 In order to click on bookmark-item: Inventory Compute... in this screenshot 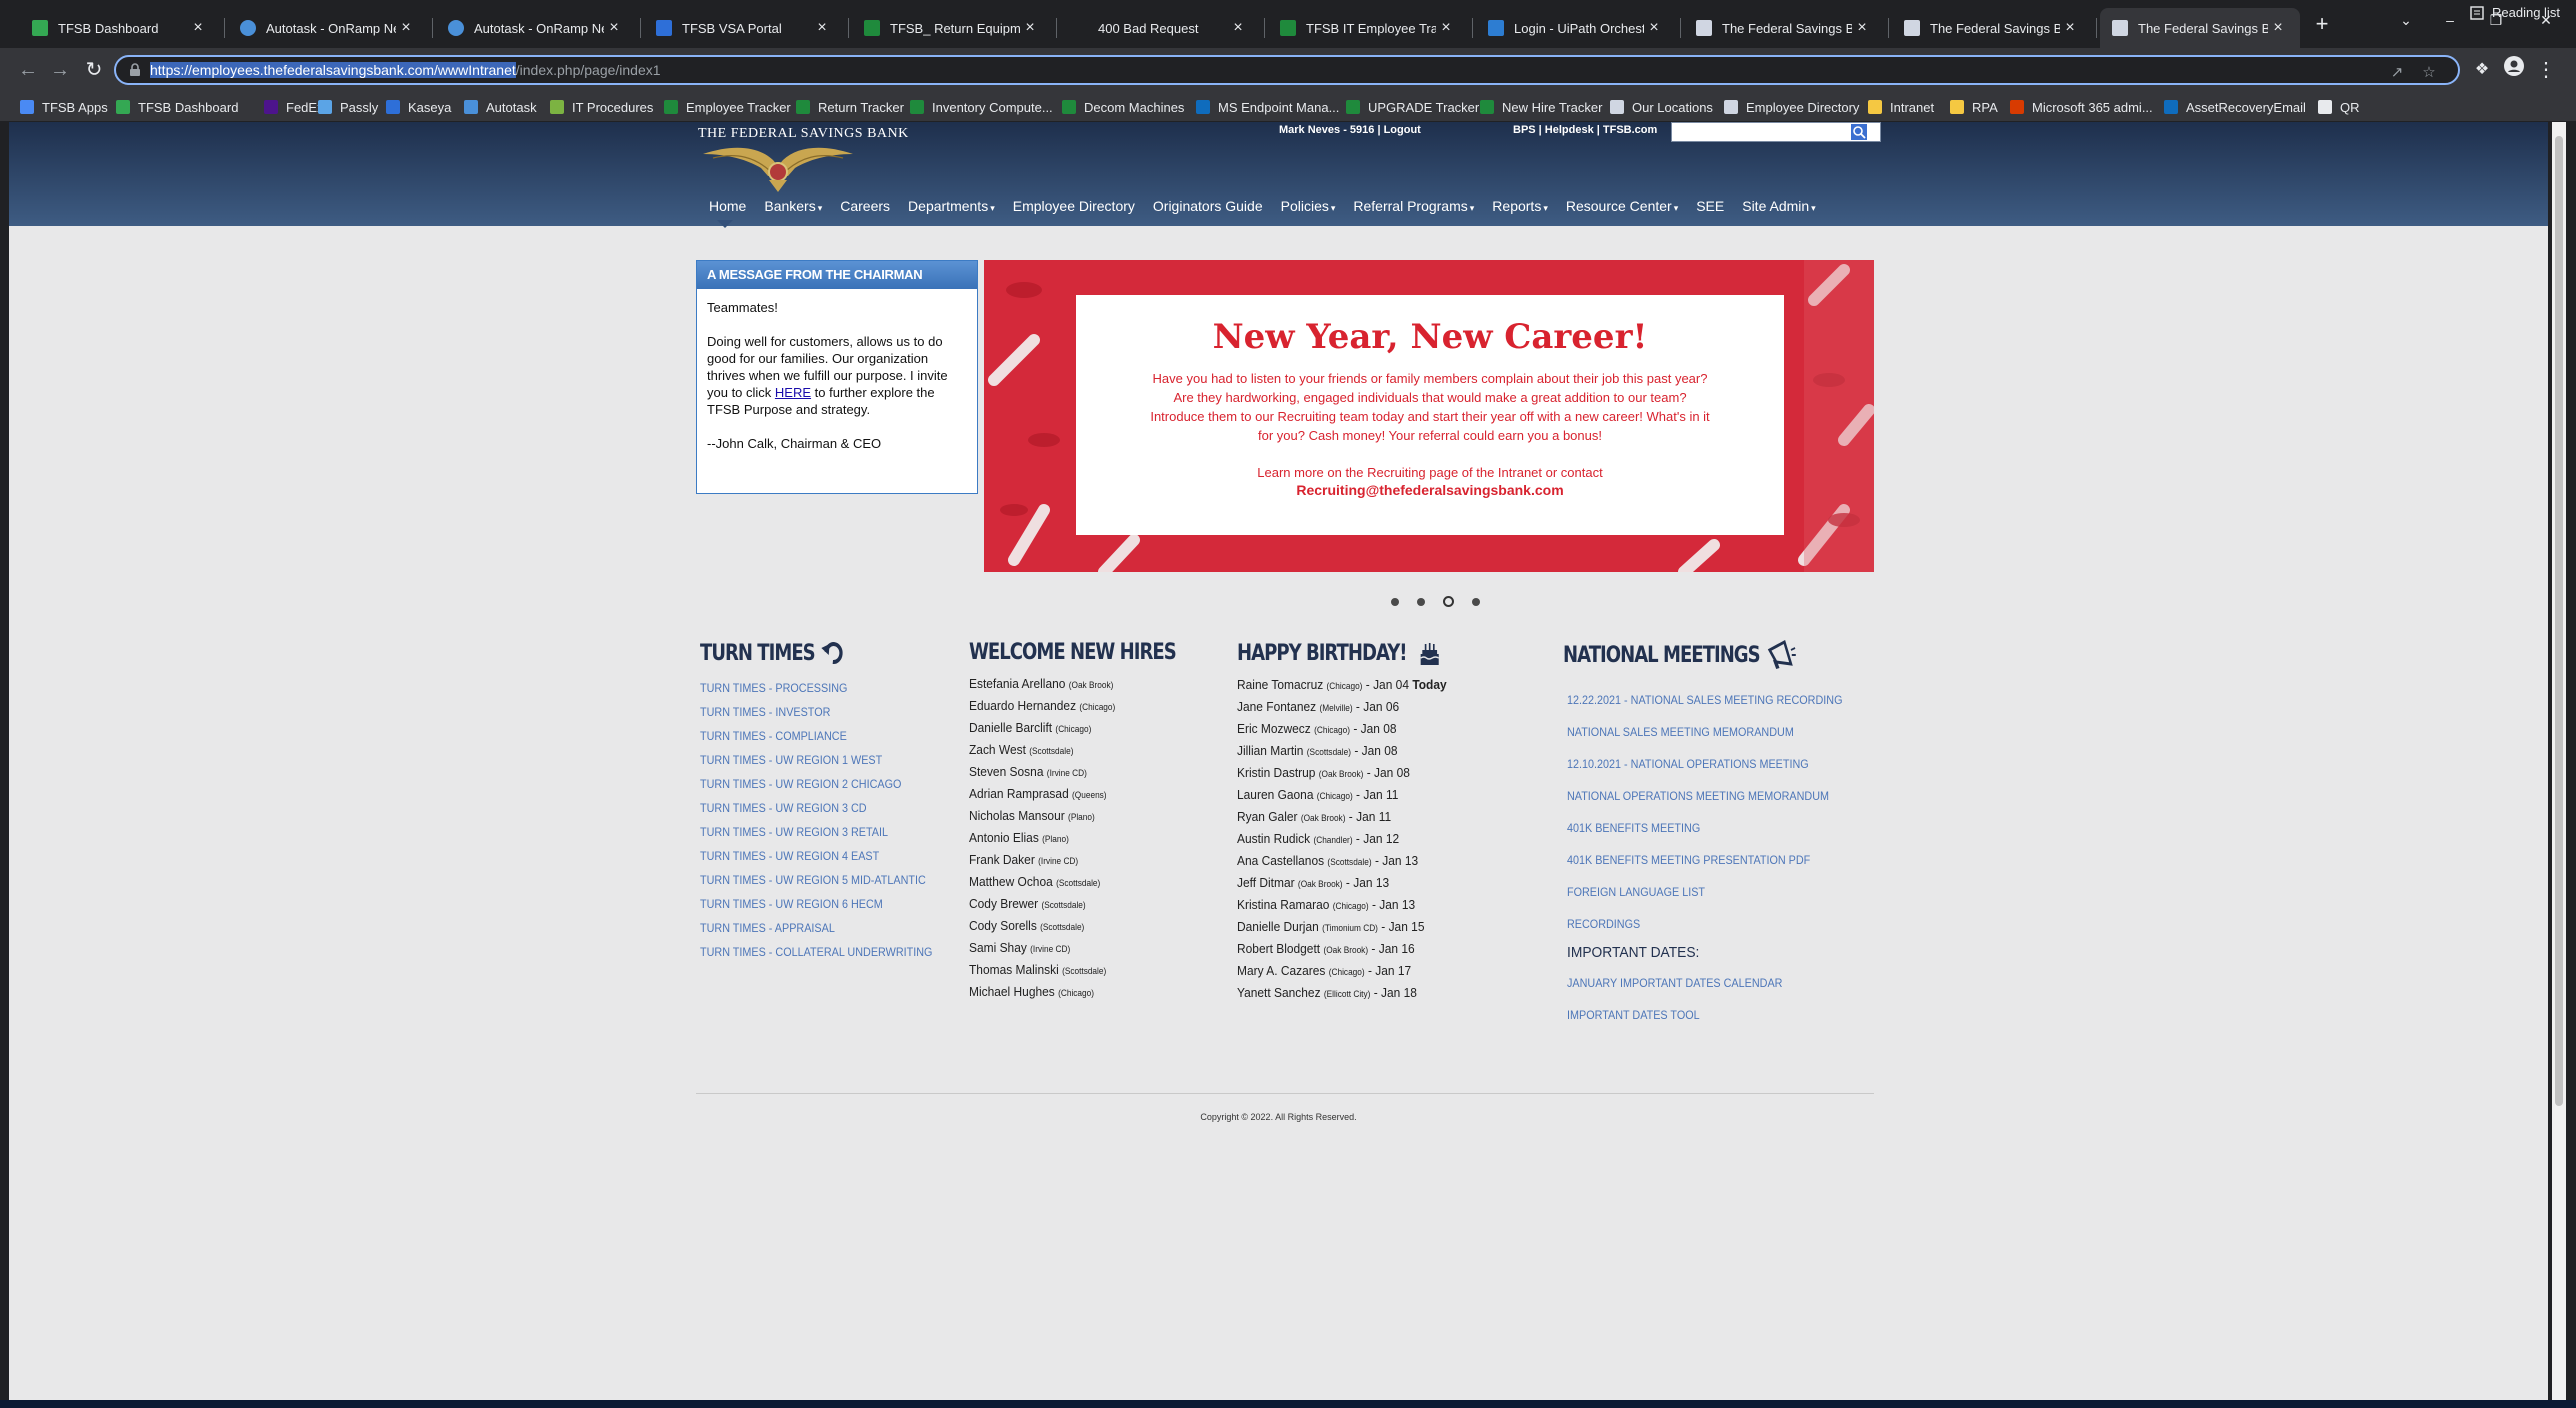, I will do `click(981, 107)`.